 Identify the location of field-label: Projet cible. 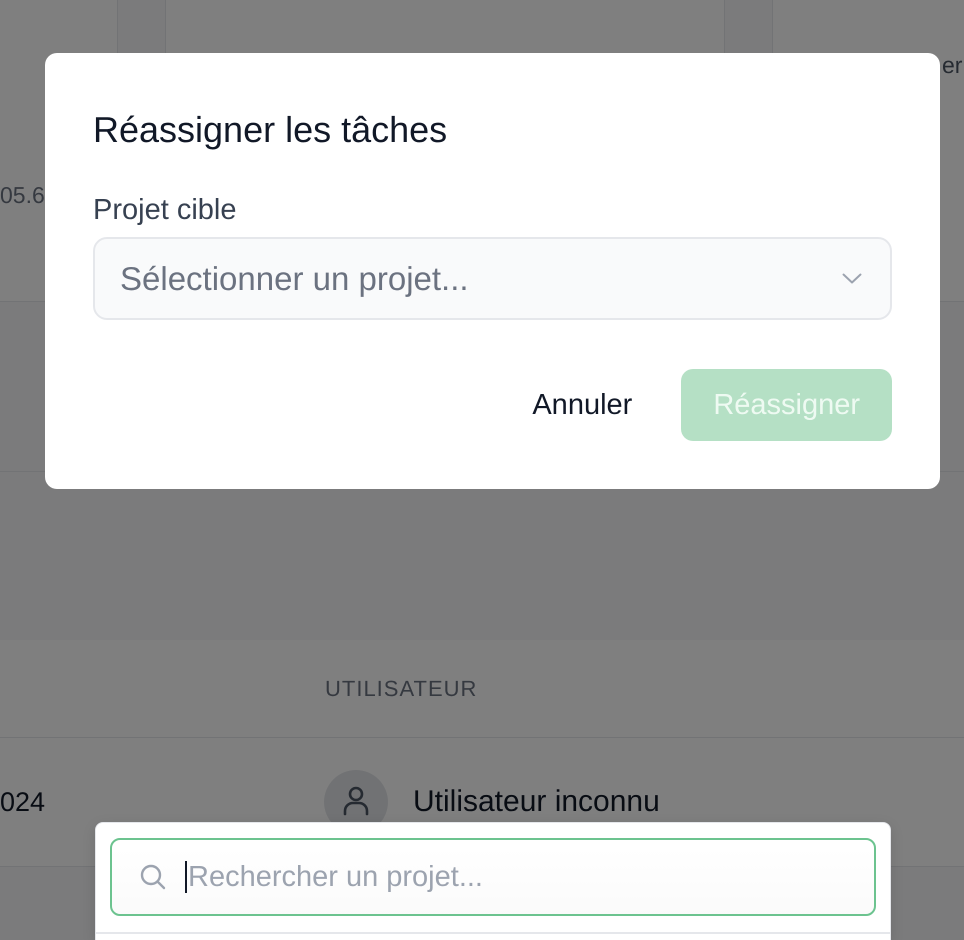
(164, 210).